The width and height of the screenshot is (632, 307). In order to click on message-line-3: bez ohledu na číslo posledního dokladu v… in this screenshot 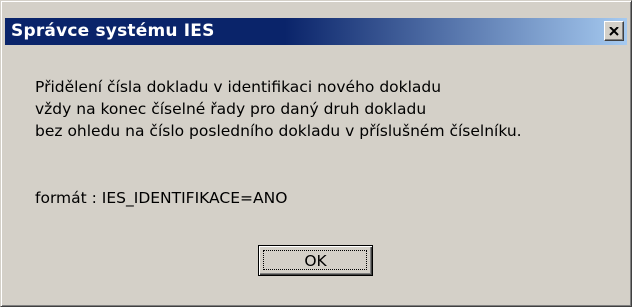, I will do `click(278, 131)`.